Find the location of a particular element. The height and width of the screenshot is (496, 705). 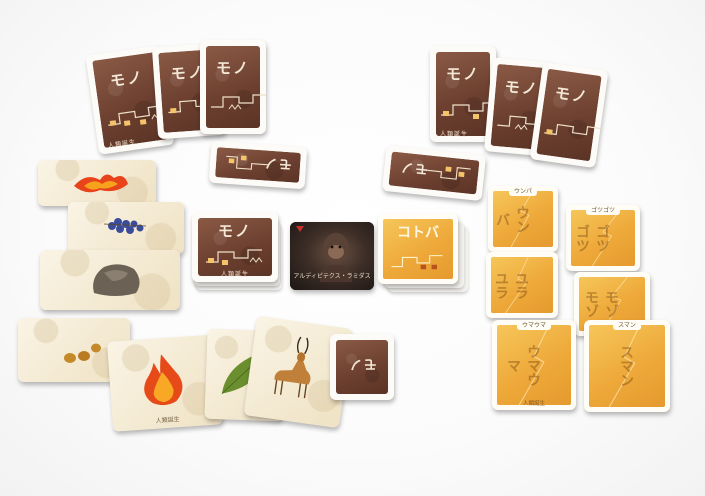

card-tab: ゴツゴツ is located at coordinates (603, 210).